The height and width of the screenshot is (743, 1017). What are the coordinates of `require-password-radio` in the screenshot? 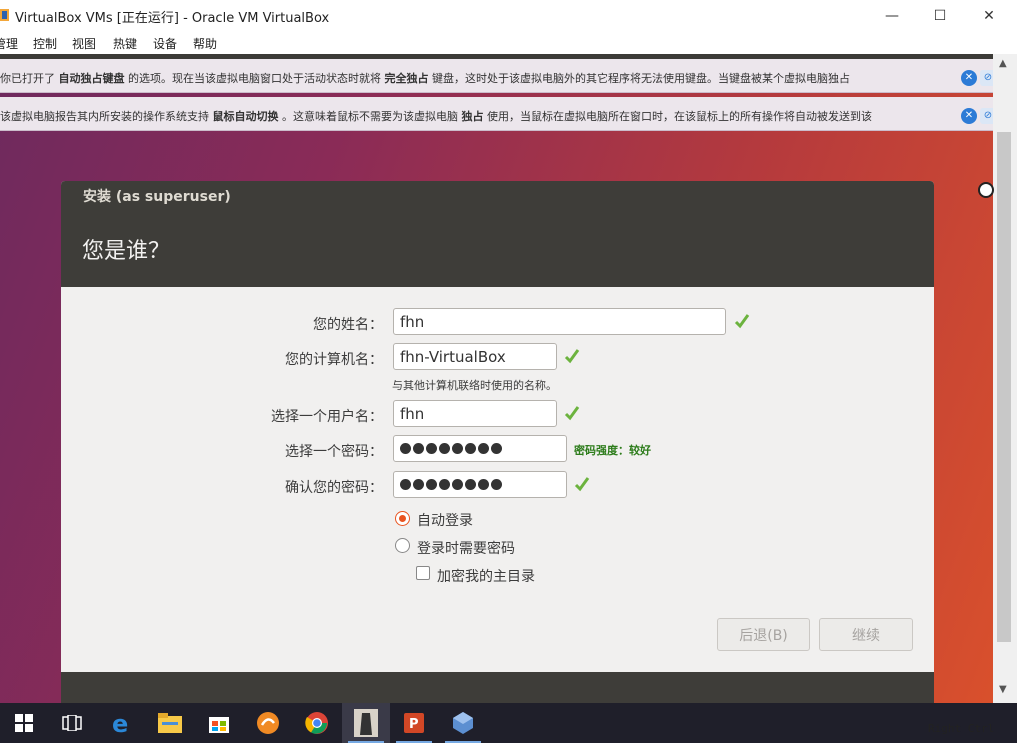 It's located at (402, 545).